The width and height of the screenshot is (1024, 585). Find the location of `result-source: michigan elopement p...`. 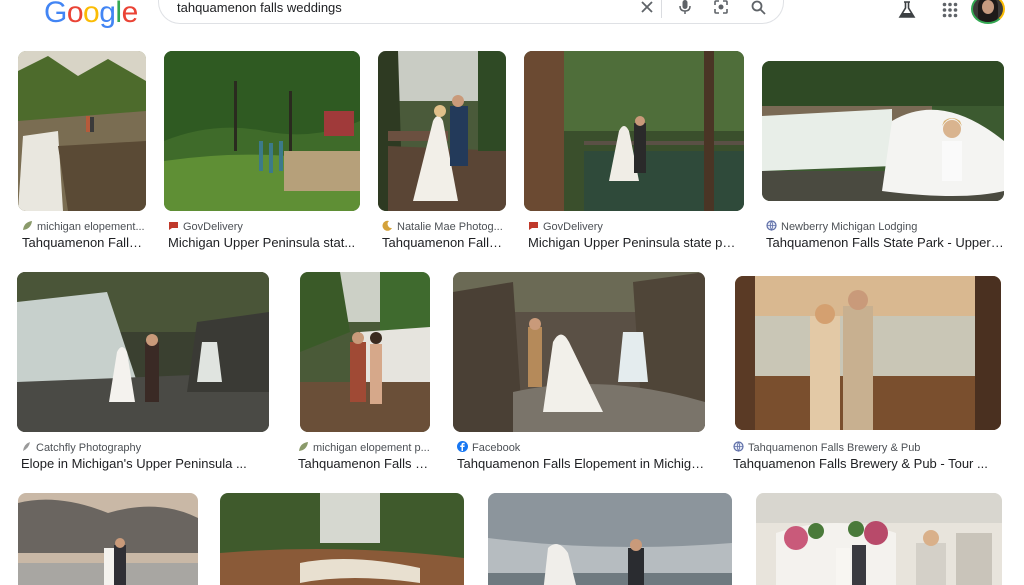

result-source: michigan elopement p... is located at coordinates (364, 447).